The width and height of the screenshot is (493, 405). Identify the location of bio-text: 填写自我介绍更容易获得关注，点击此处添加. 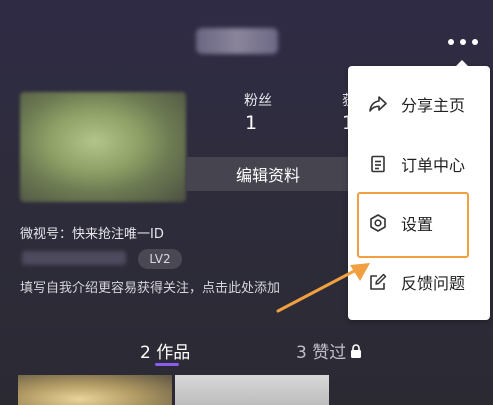
(150, 286).